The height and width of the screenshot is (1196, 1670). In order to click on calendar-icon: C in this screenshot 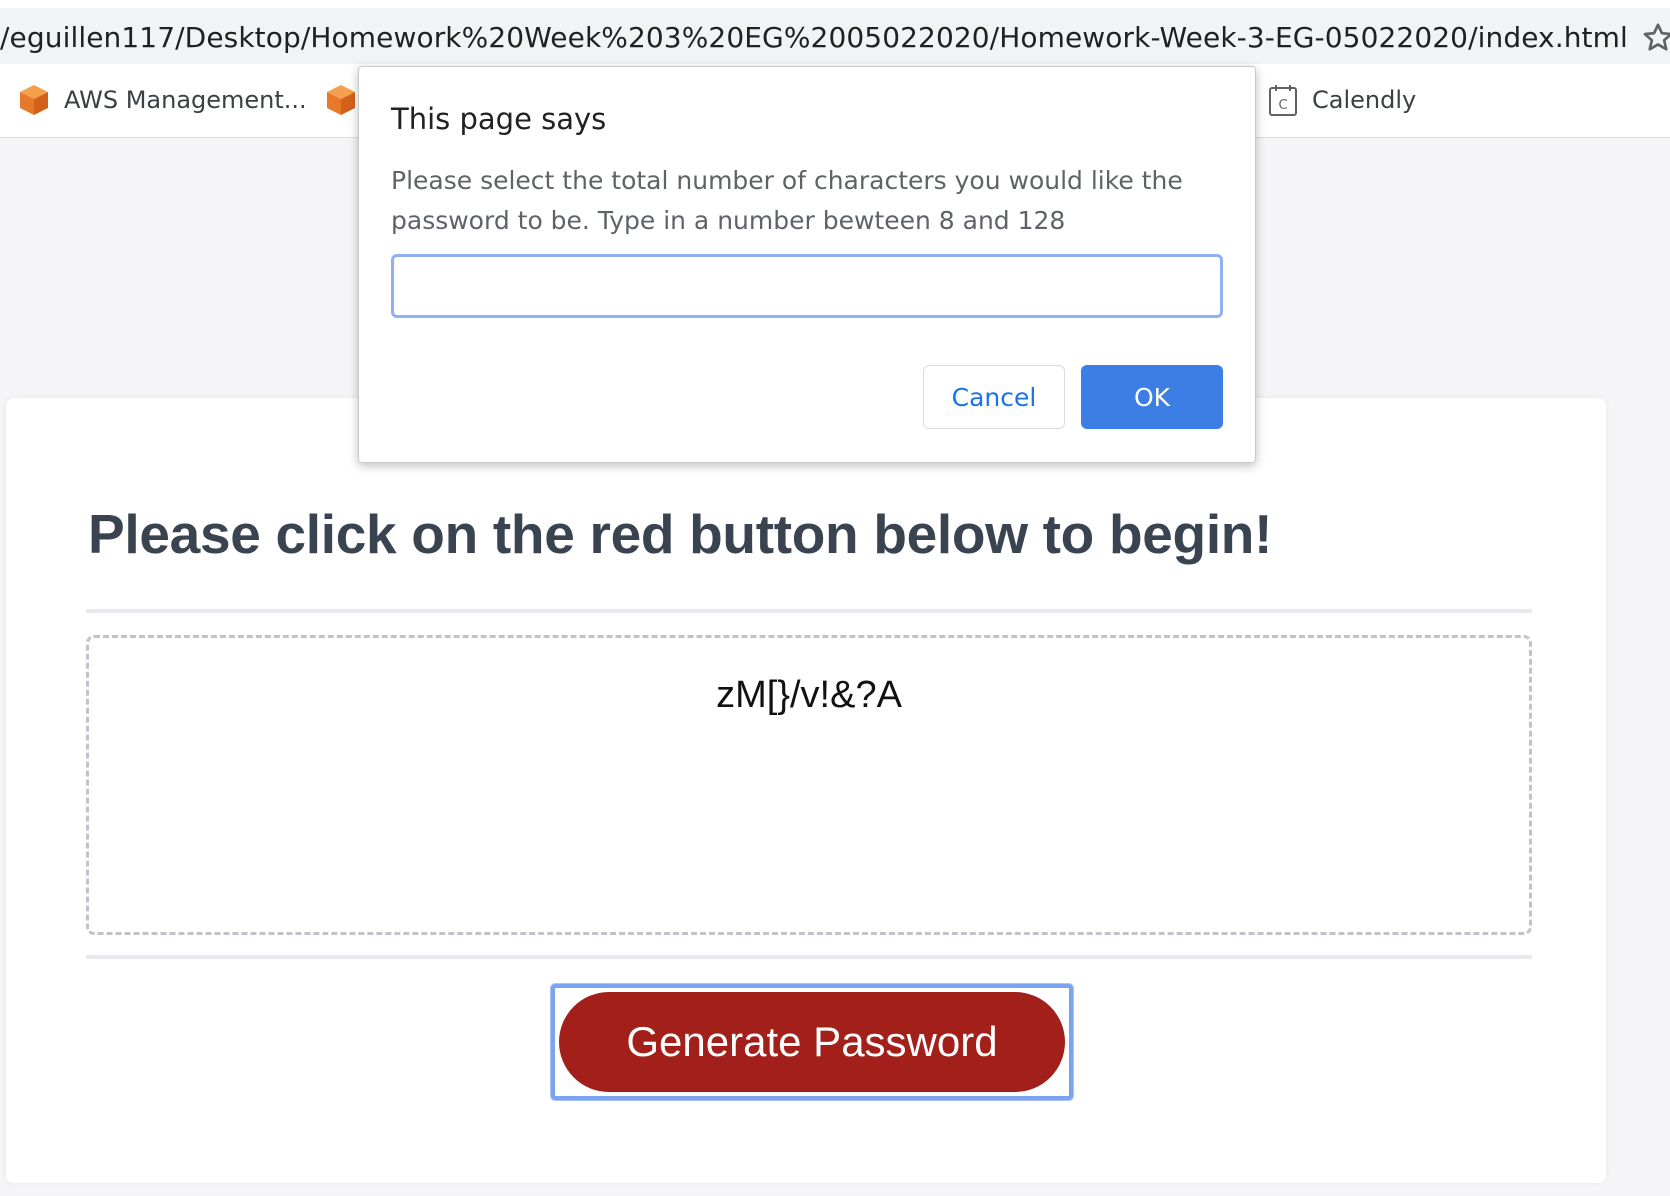, I will do `click(1283, 100)`.